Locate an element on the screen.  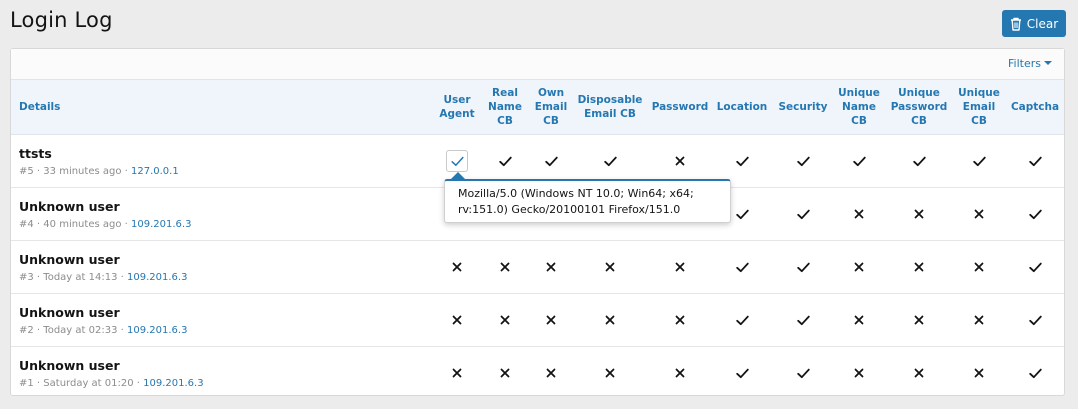
row-meta: #4 · 40 minutes ago · 109.201.6.3 is located at coordinates (105, 224).